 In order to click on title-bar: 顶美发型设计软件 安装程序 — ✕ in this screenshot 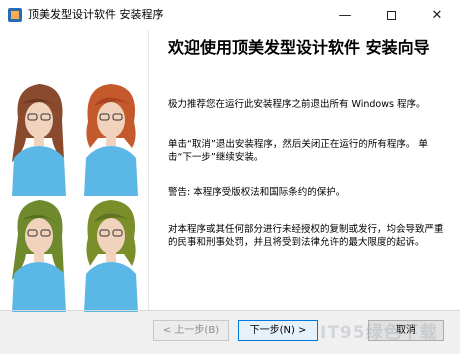, I will do `click(230, 15)`.